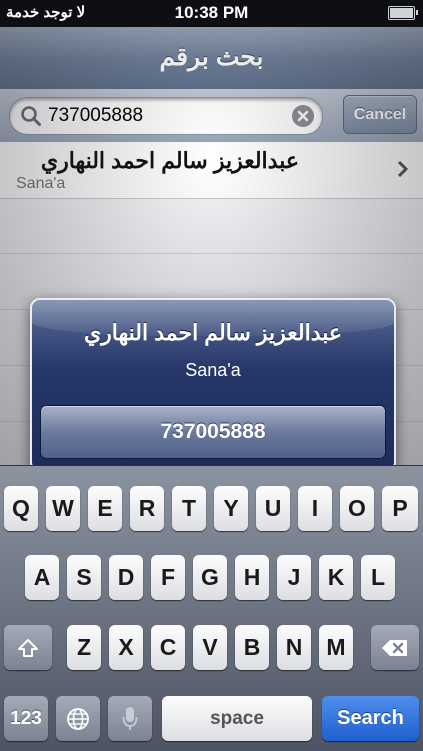 The width and height of the screenshot is (423, 751). I want to click on shift-arrow-icon, so click(28, 647).